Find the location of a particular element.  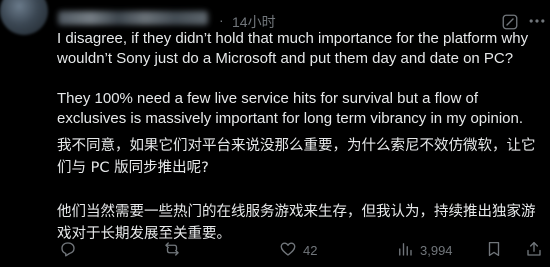

views-button: 3,994 is located at coordinates (424, 250).